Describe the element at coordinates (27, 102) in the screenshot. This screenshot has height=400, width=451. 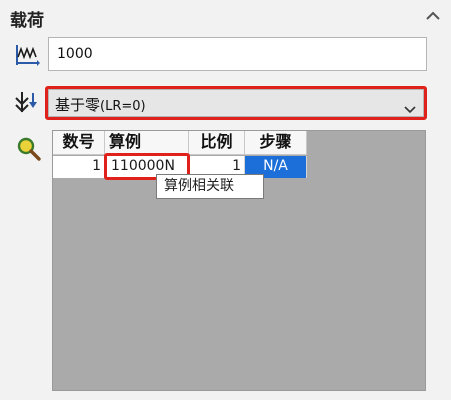
I see `reference-arrow-icon` at that location.